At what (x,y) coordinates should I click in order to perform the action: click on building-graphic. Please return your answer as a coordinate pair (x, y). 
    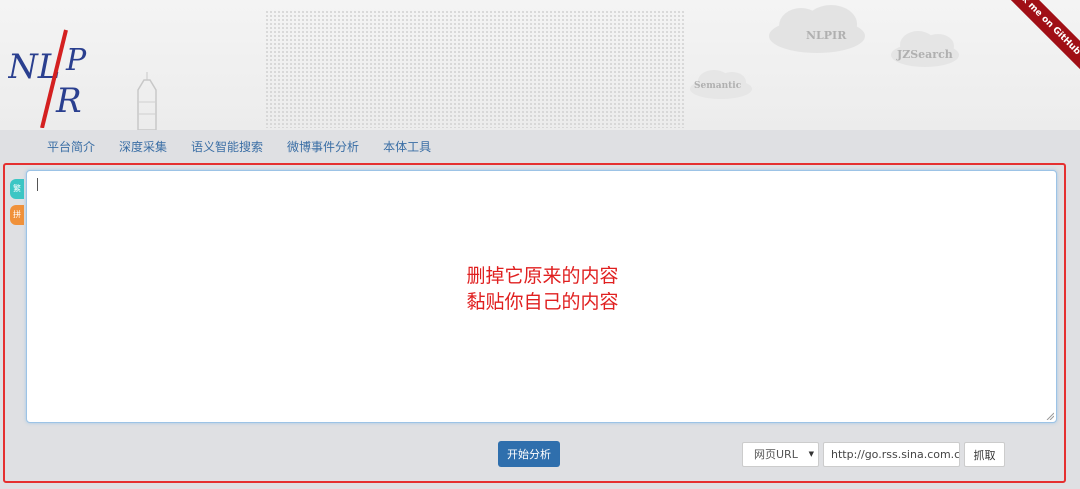
    Looking at the image, I should click on (147, 101).